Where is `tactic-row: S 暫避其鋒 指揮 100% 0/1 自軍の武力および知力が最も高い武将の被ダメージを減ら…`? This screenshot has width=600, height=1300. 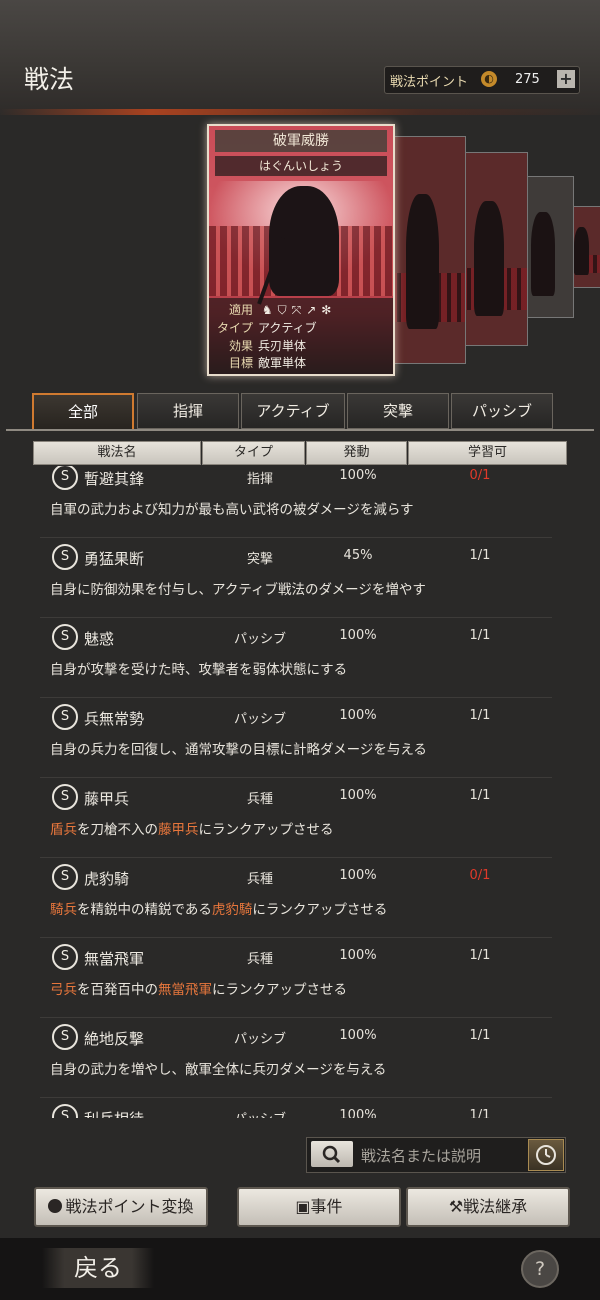
tactic-row: S 暫避其鋒 指揮 100% 0/1 自軍の武力および知力が最も高い武将の被ダメージを減ら… is located at coordinates (296, 502).